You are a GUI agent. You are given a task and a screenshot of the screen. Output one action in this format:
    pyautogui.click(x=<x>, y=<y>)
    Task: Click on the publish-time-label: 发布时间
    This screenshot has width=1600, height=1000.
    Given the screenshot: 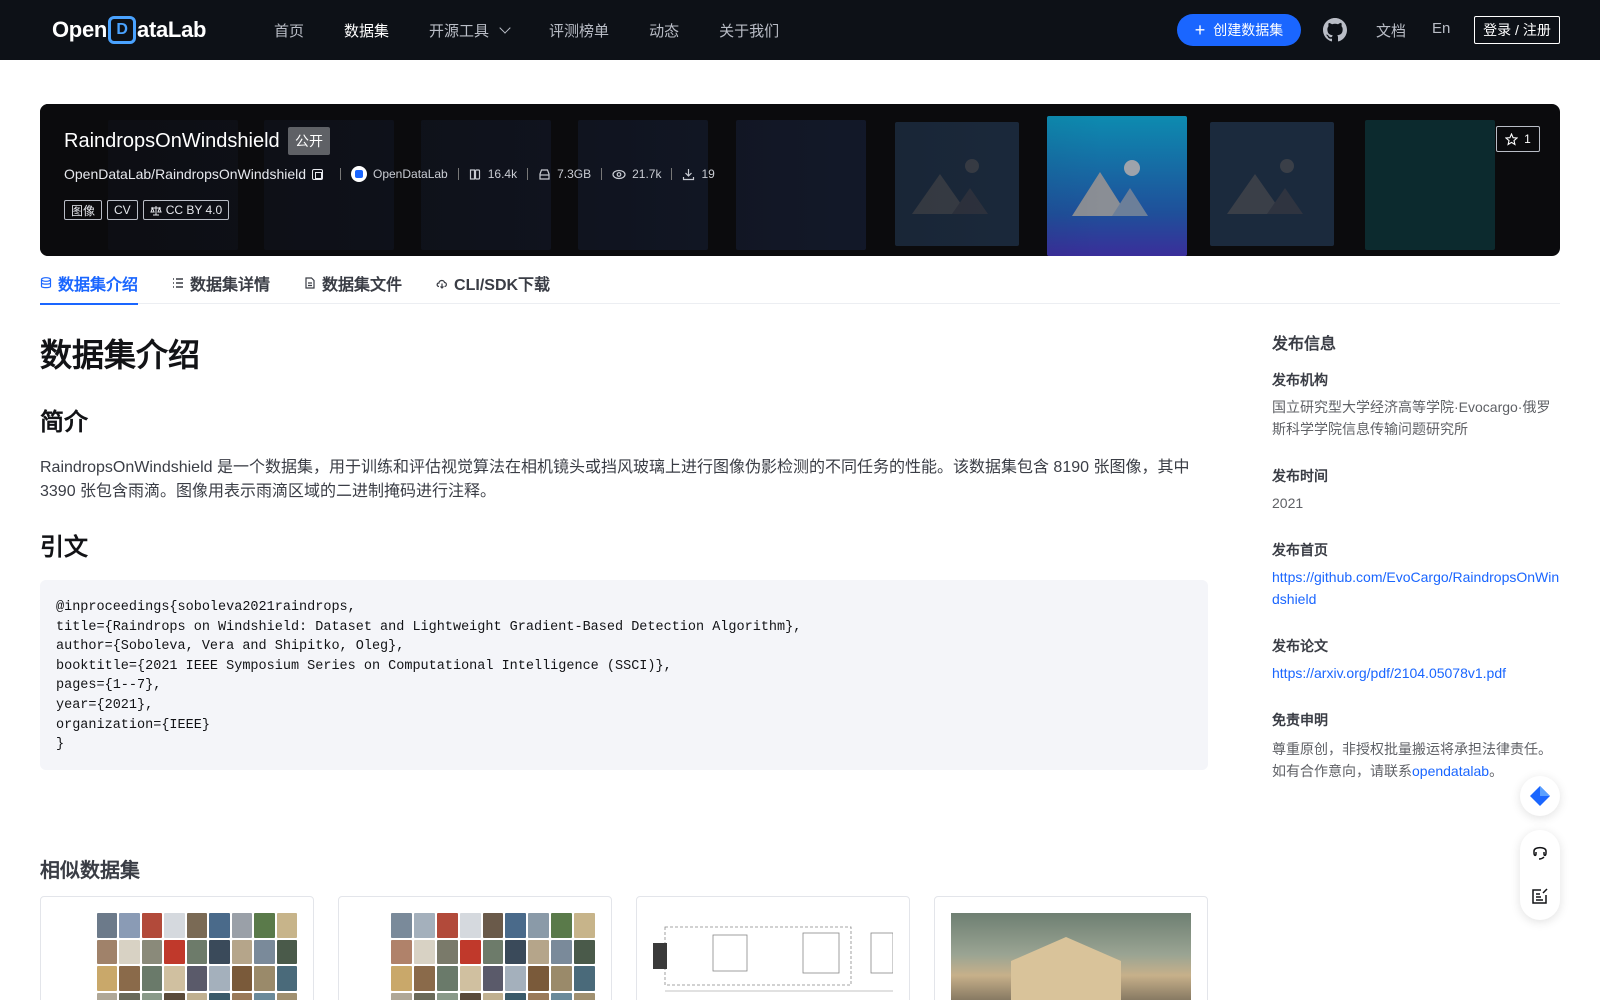 What is the action you would take?
    pyautogui.click(x=1300, y=476)
    